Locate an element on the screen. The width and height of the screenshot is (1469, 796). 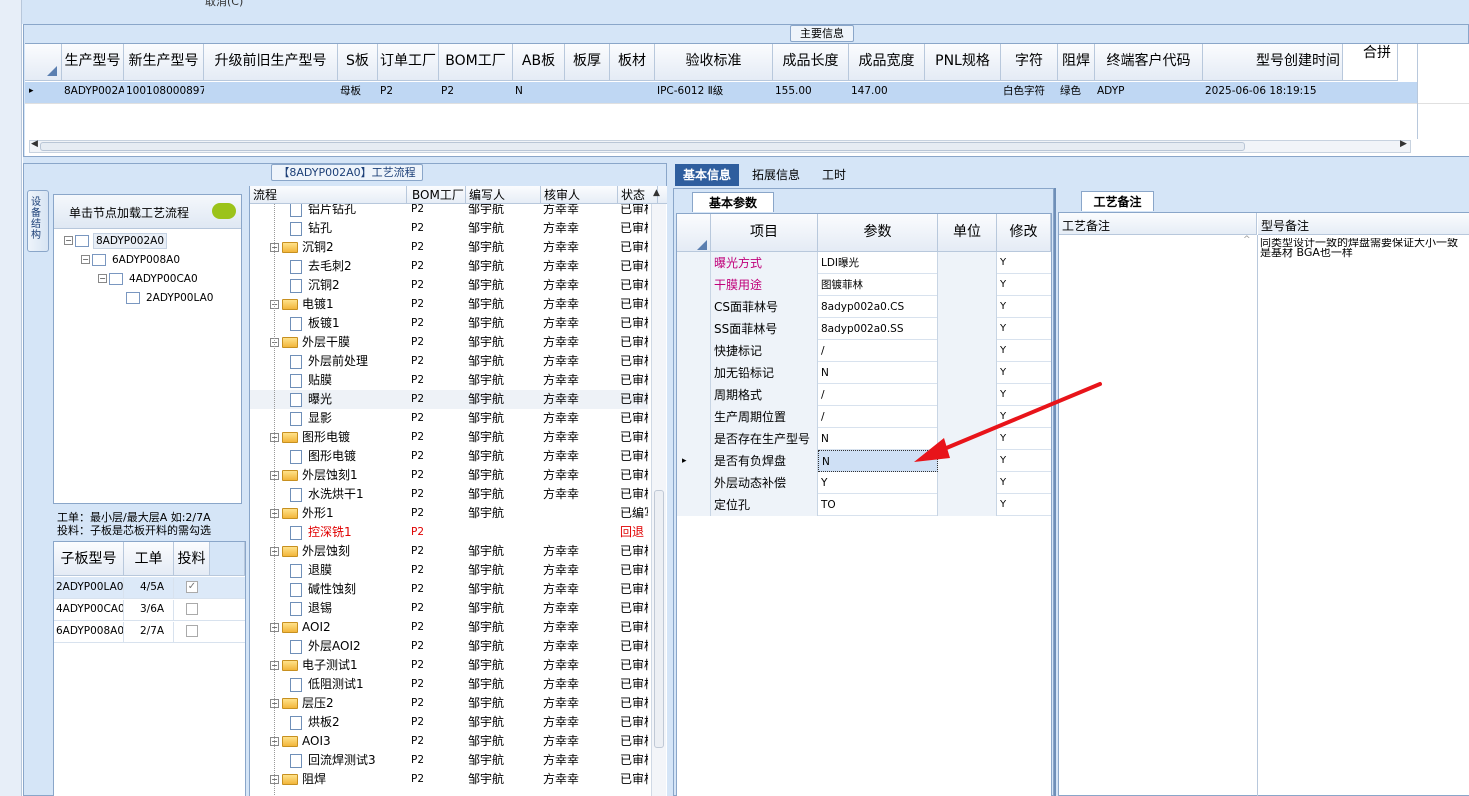
flow-row: −电镀1 P2 邹宇航 方幸幸 已审核 is located at coordinates (449, 304).